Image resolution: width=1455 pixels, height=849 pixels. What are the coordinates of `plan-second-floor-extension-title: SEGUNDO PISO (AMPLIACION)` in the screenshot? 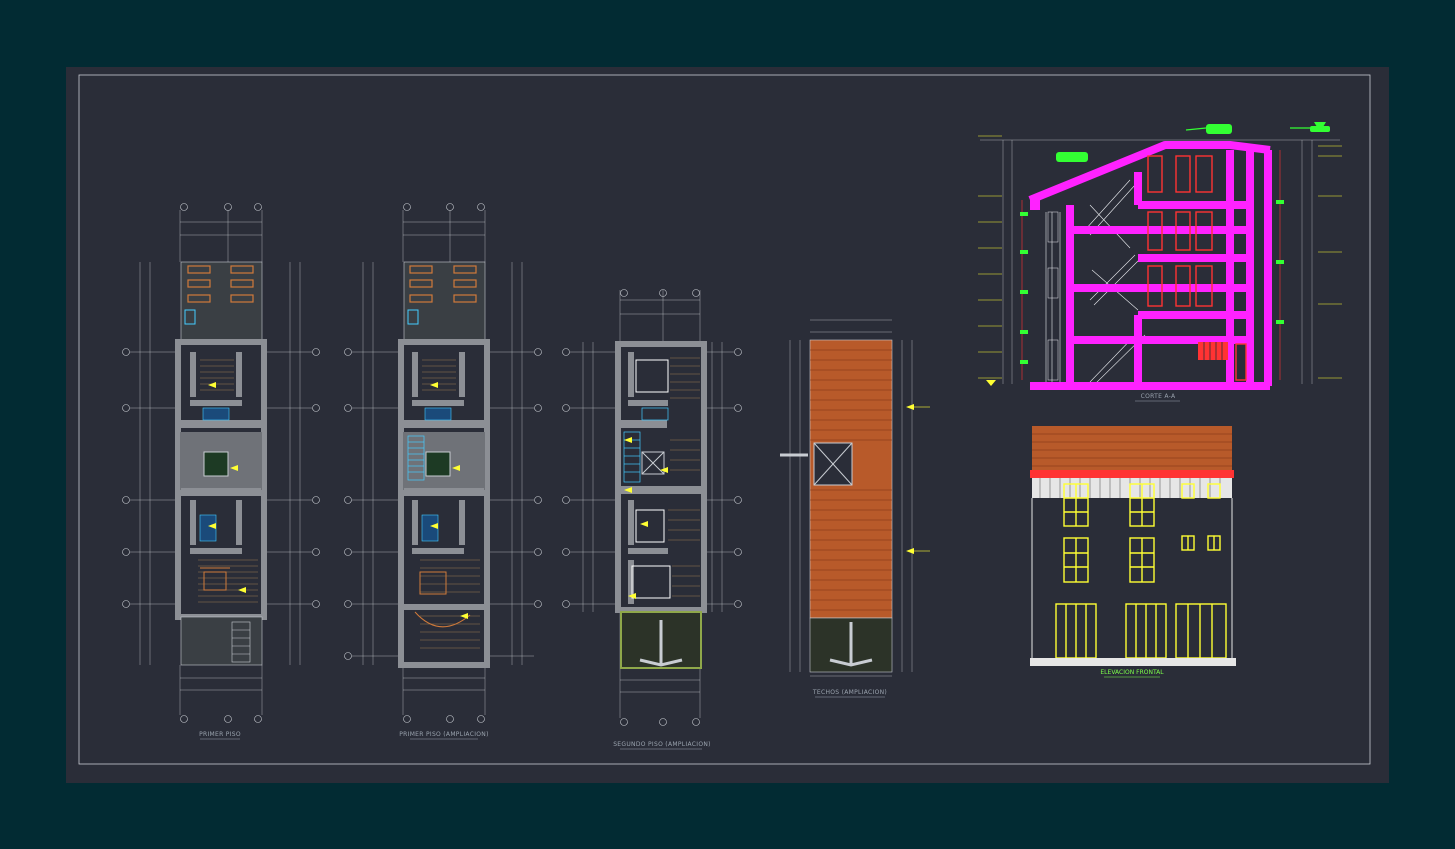 It's located at (662, 744).